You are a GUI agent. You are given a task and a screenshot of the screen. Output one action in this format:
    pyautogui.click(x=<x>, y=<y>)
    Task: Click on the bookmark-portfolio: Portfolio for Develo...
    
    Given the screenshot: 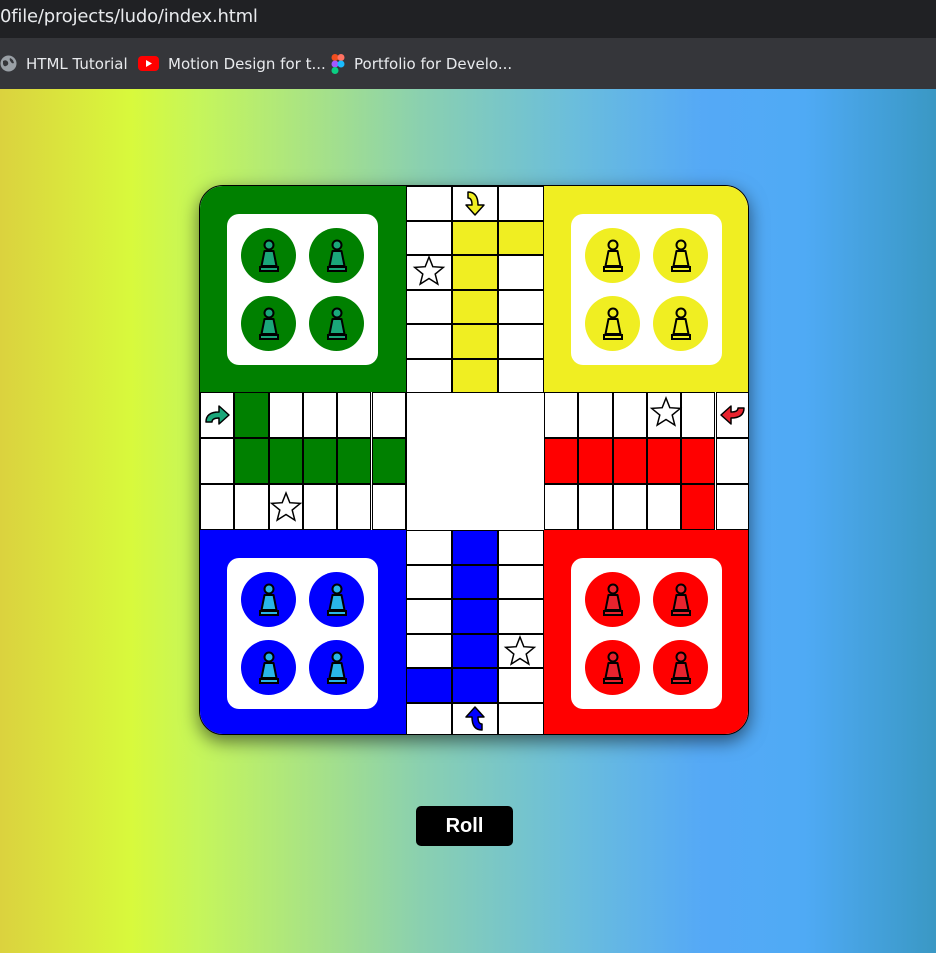 What is the action you would take?
    pyautogui.click(x=421, y=63)
    